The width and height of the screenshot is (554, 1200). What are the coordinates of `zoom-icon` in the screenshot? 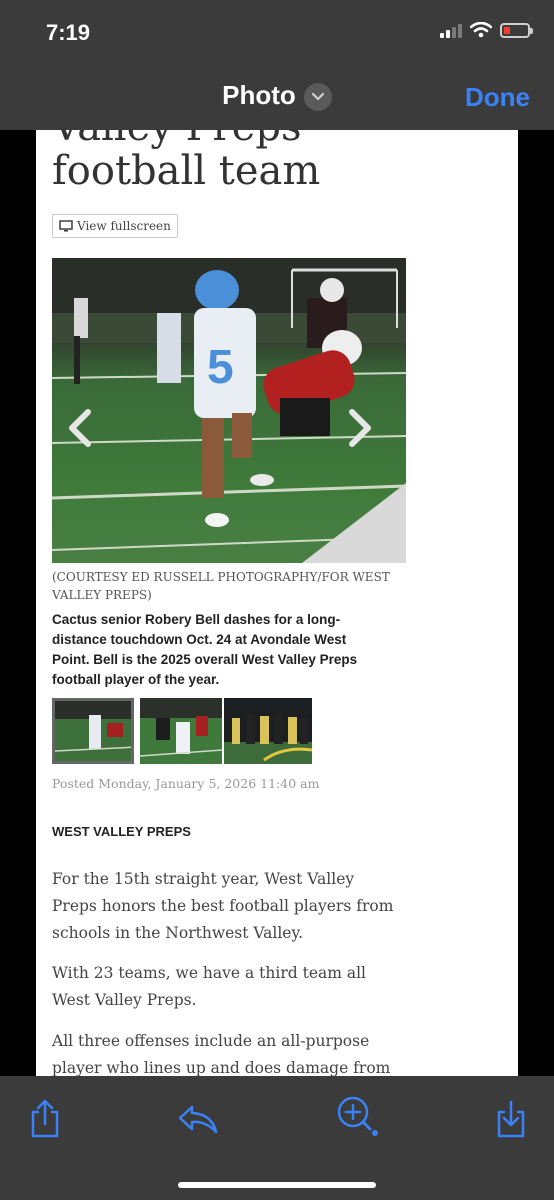 It's located at (357, 1117).